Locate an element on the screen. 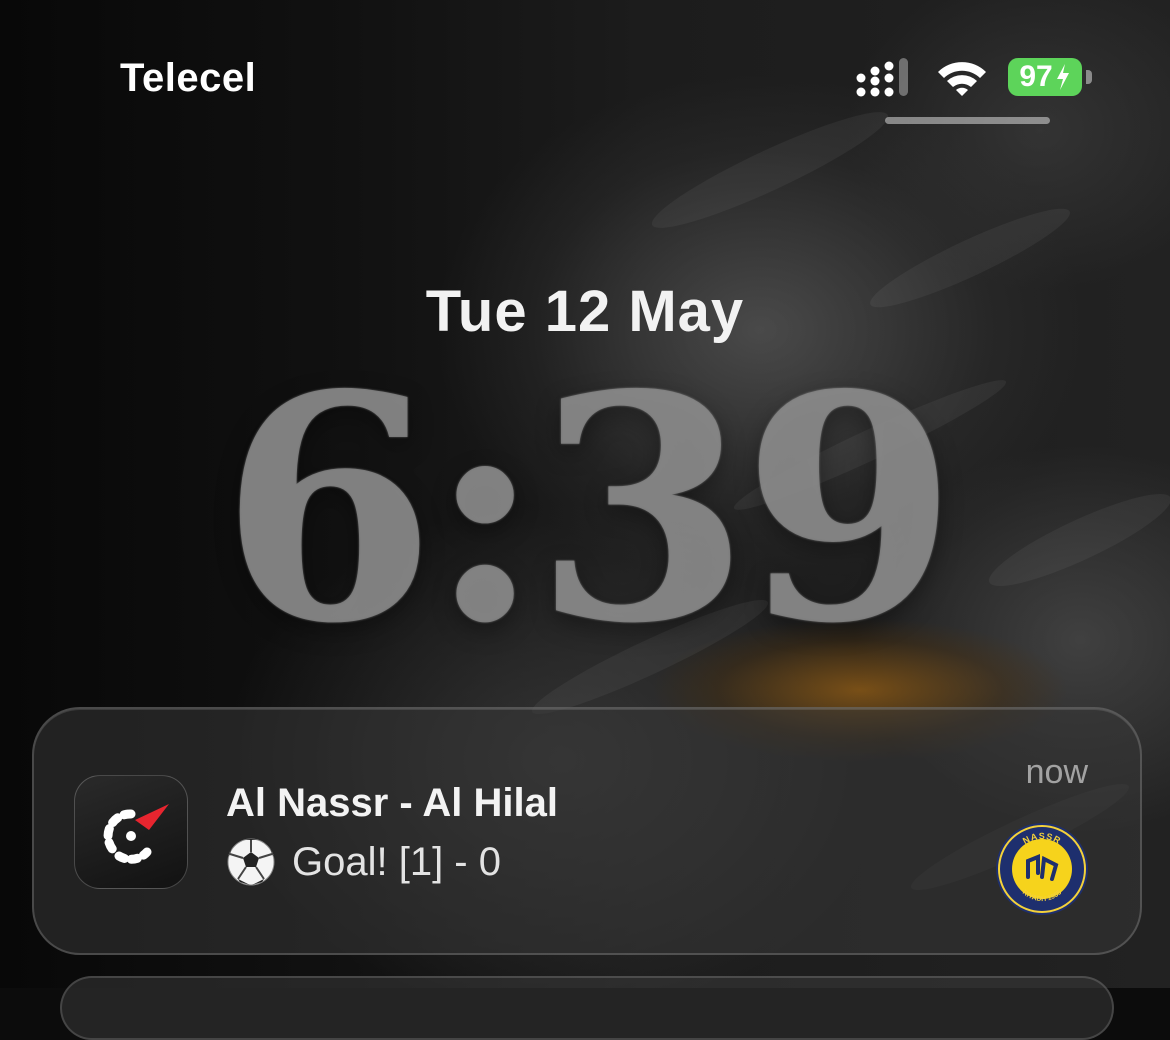 Image resolution: width=1170 pixels, height=1040 pixels. dynamic-indicator-bar is located at coordinates (967, 120).